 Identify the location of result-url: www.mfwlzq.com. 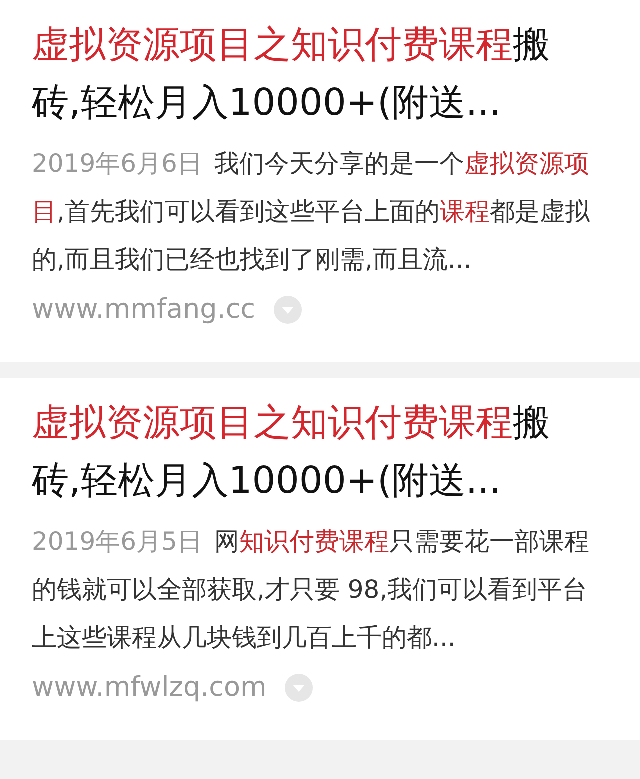
(149, 688).